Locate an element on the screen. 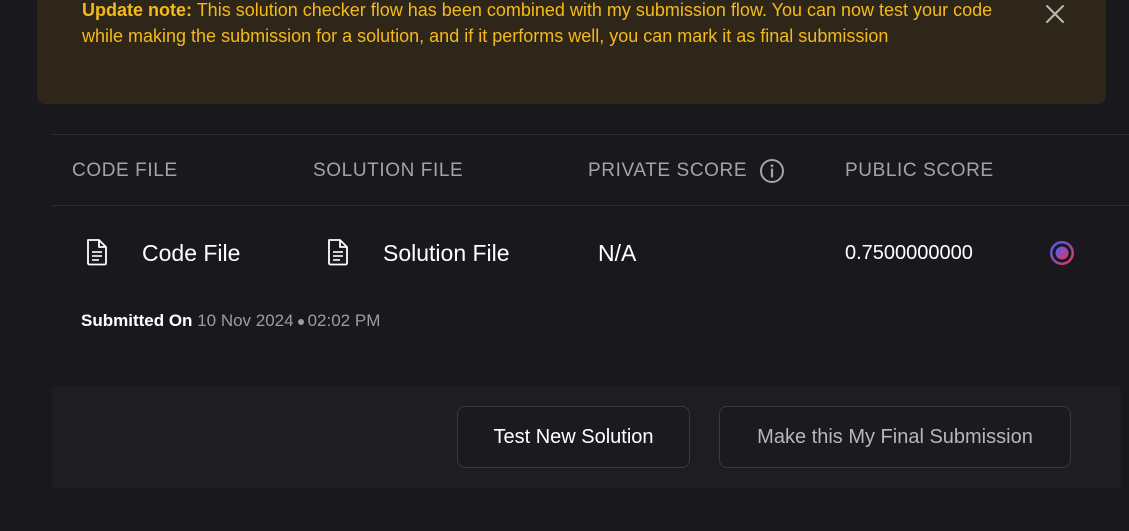 This screenshot has height=531, width=1129. header-private-score: PRIVATE SCORE is located at coordinates (668, 170).